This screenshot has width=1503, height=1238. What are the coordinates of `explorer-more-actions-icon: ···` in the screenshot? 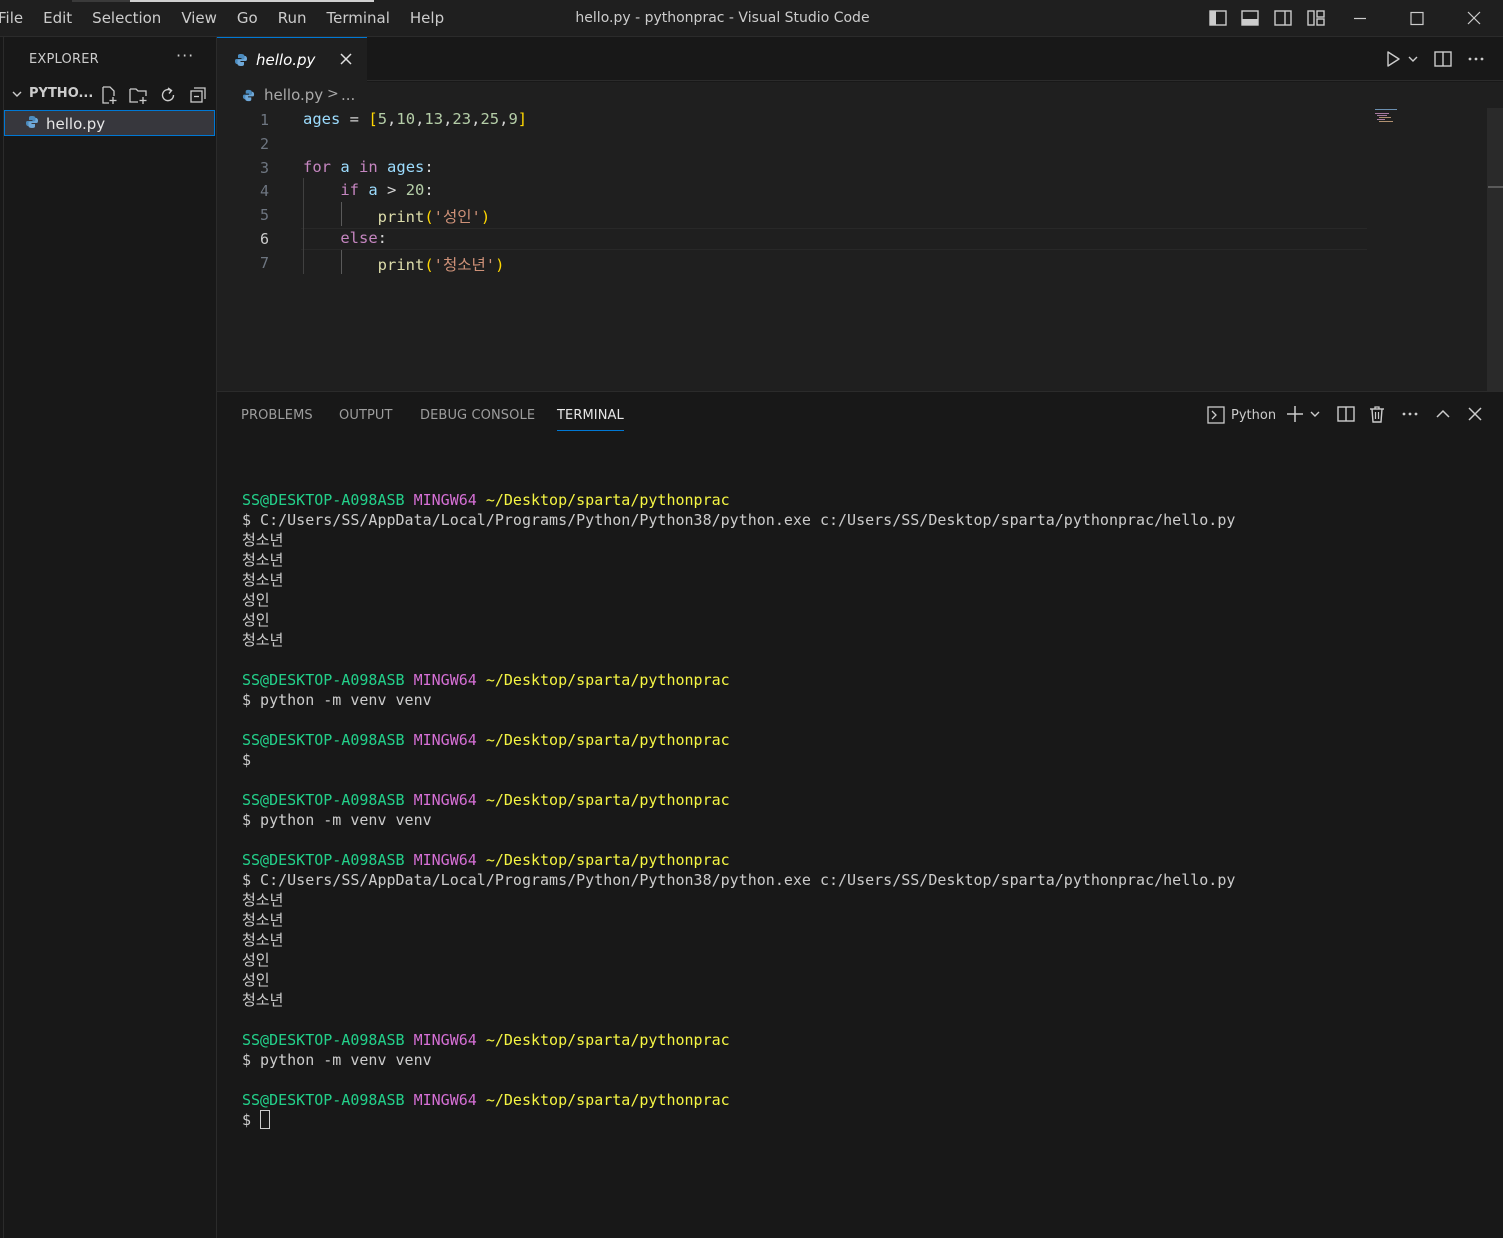 It's located at (185, 55).